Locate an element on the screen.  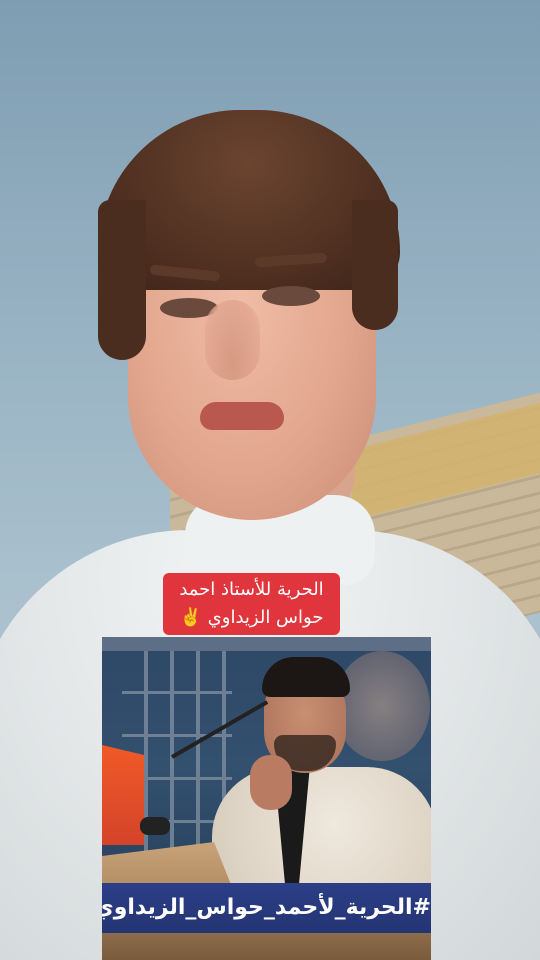
caption-label: الحرية للأستاذ احمد حواس الزيداوي ✌️ is located at coordinates (251, 604).